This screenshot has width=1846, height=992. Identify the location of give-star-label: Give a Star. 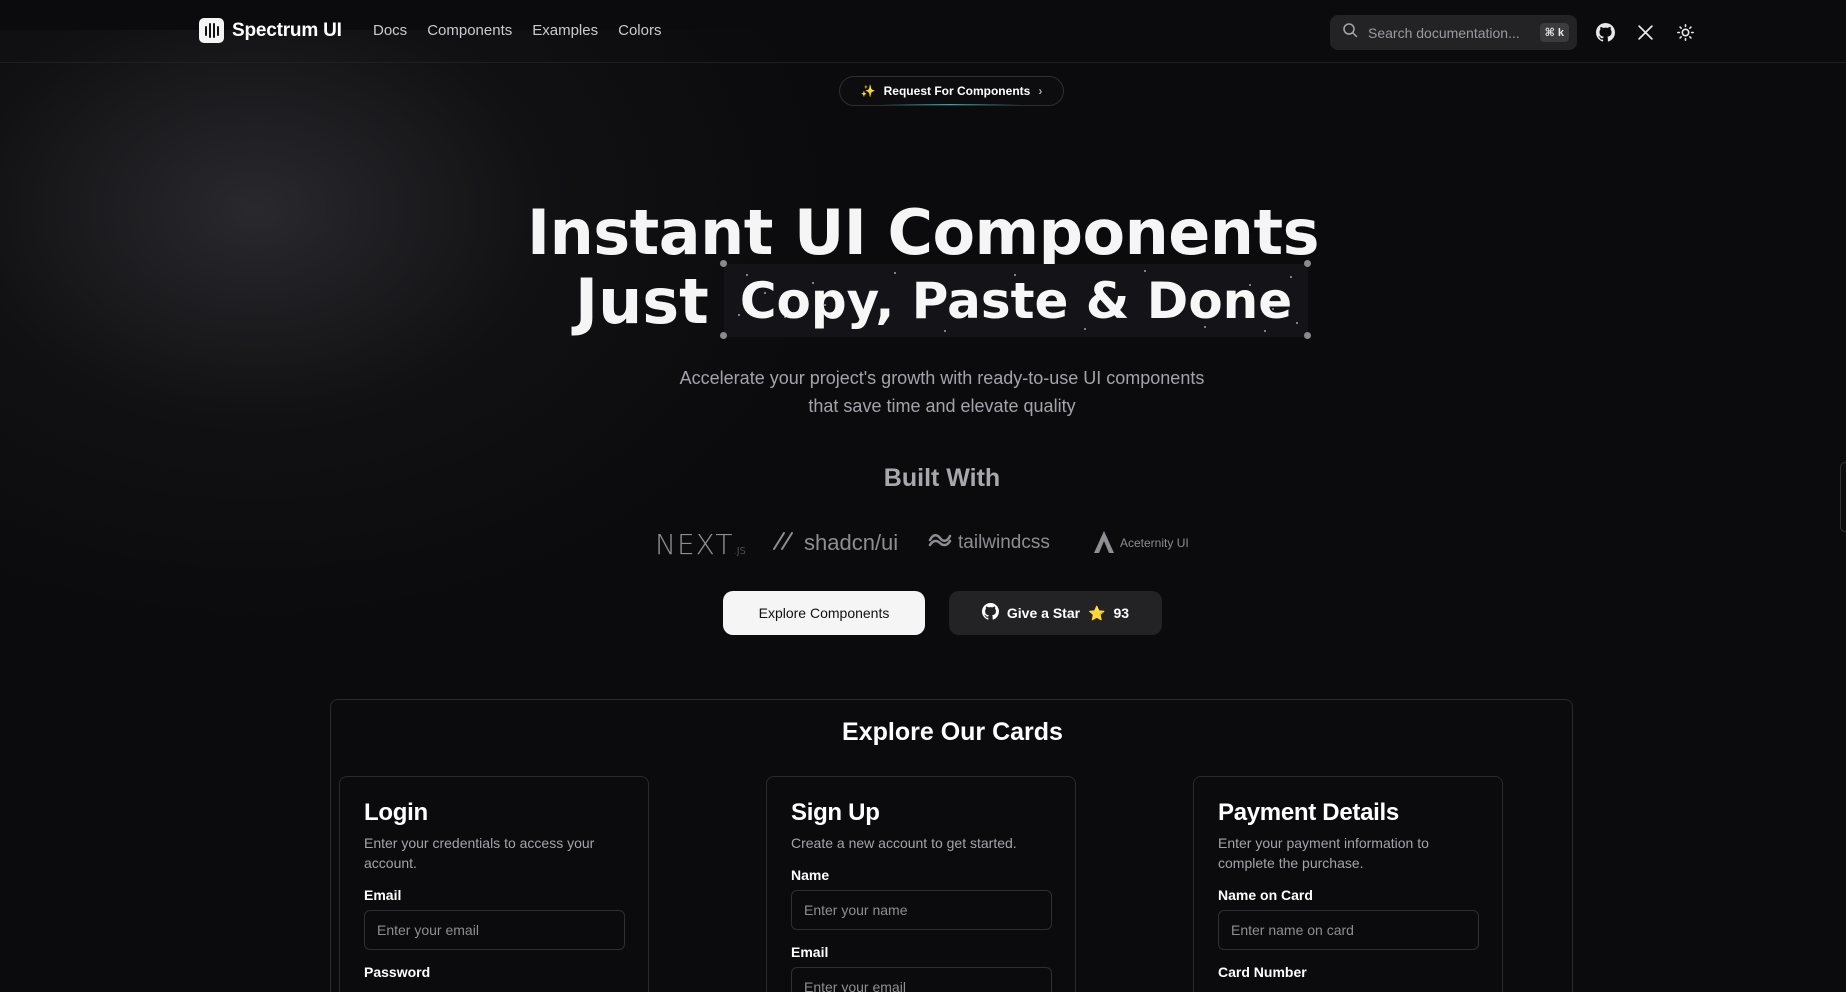
(1043, 613).